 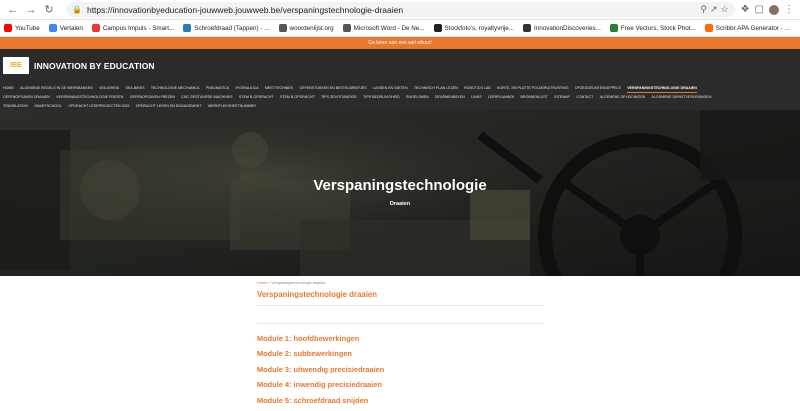 What do you see at coordinates (94, 66) in the screenshot?
I see `site-title: INNOVATION BY EDUCATION` at bounding box center [94, 66].